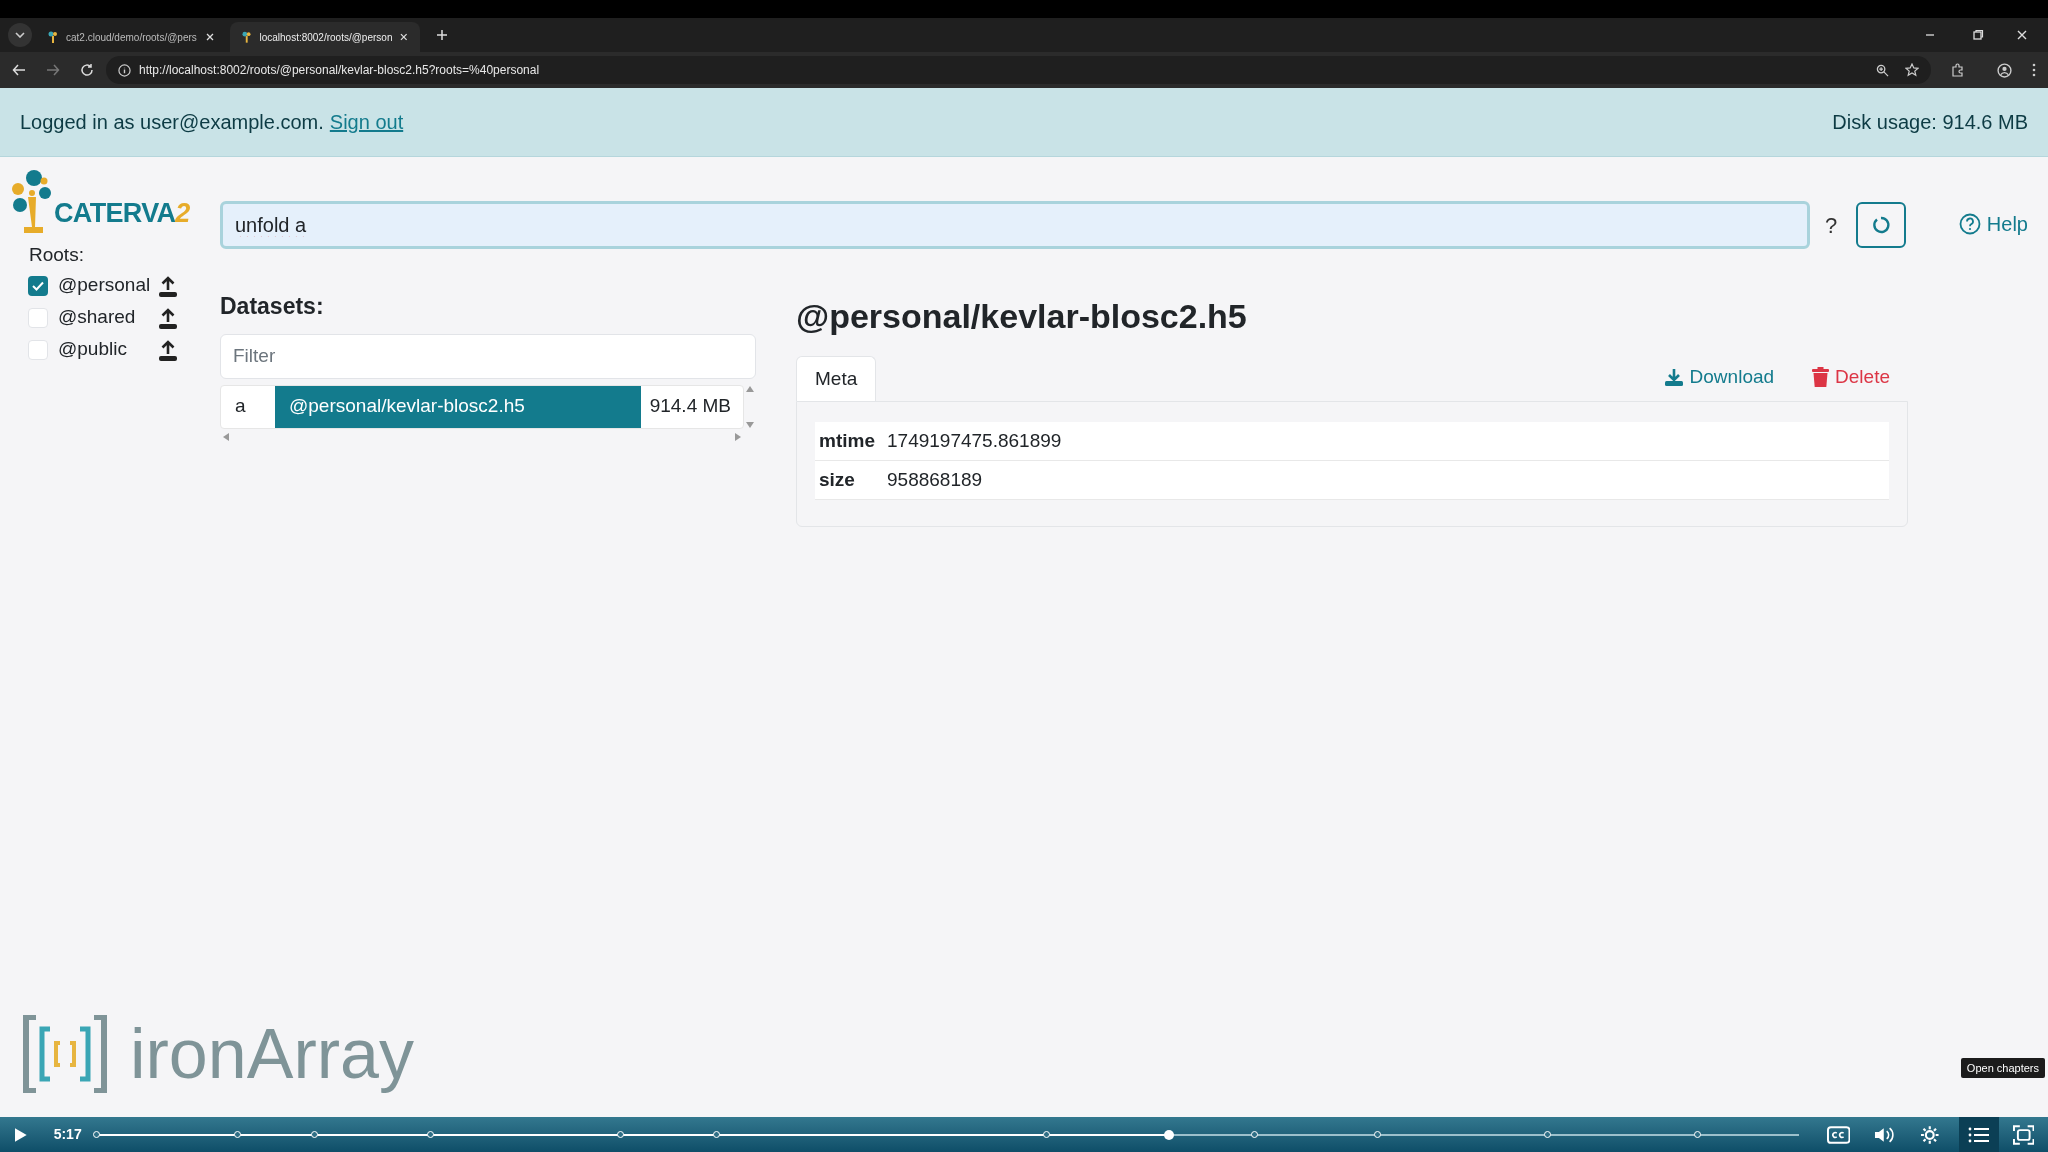 This screenshot has height=1152, width=2048. Describe the element at coordinates (124, 70) in the screenshot. I see `info-icon` at that location.